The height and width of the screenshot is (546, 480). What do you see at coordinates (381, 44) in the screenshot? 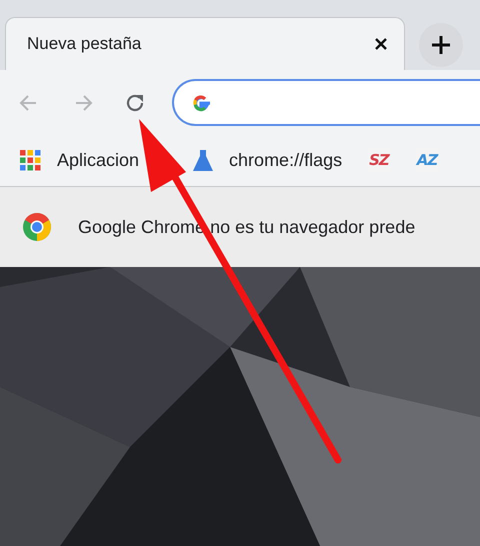
I see `close-icon` at bounding box center [381, 44].